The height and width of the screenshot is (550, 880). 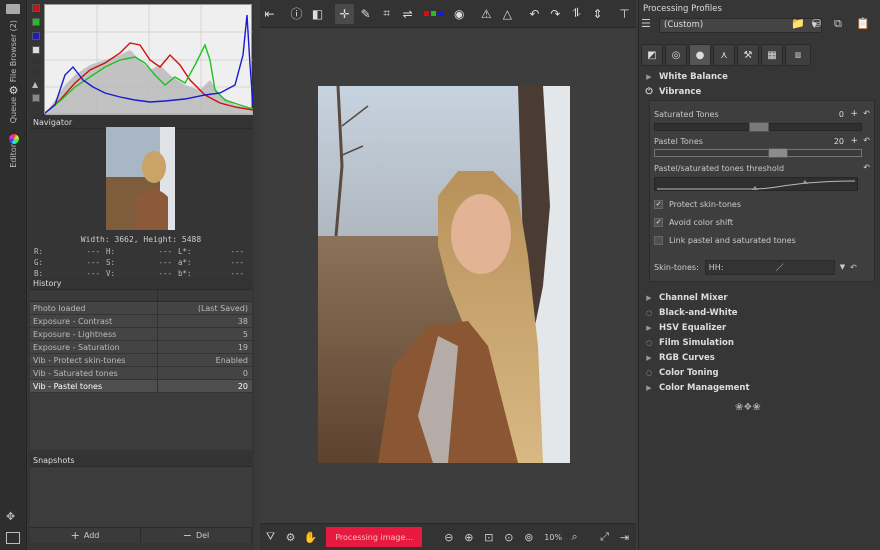 I want to click on rotate-left-icon: ↶, so click(x=534, y=14).